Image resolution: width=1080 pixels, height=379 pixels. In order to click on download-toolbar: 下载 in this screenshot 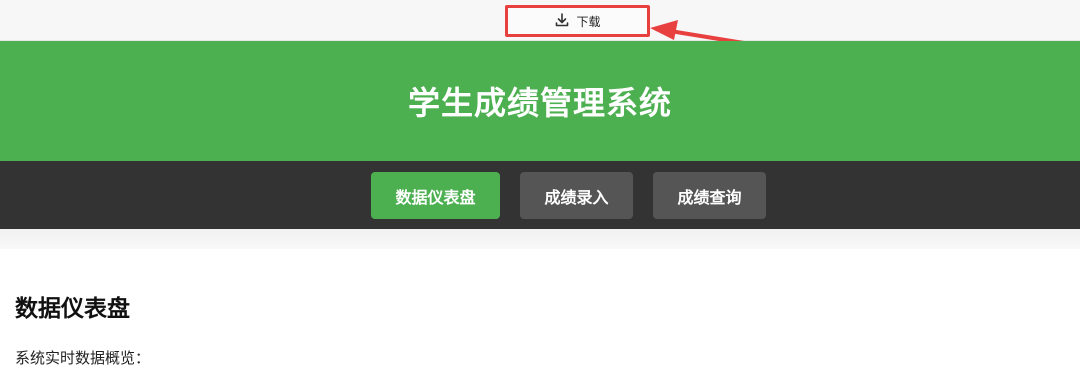, I will do `click(540, 23)`.